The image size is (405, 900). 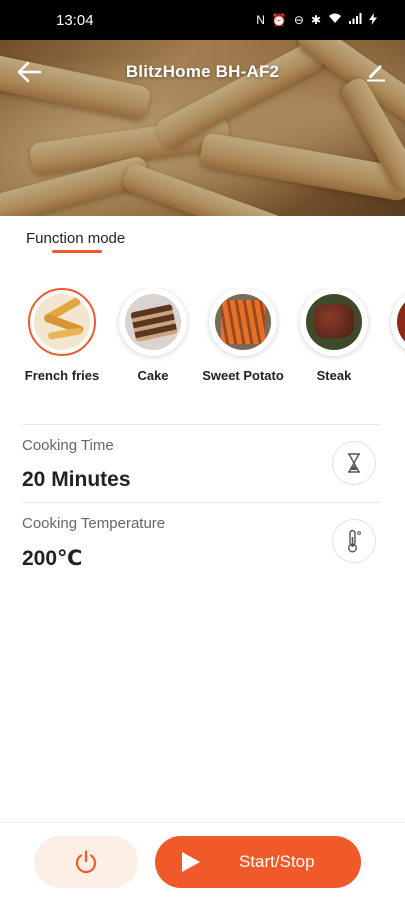 What do you see at coordinates (191, 862) in the screenshot?
I see `play-icon` at bounding box center [191, 862].